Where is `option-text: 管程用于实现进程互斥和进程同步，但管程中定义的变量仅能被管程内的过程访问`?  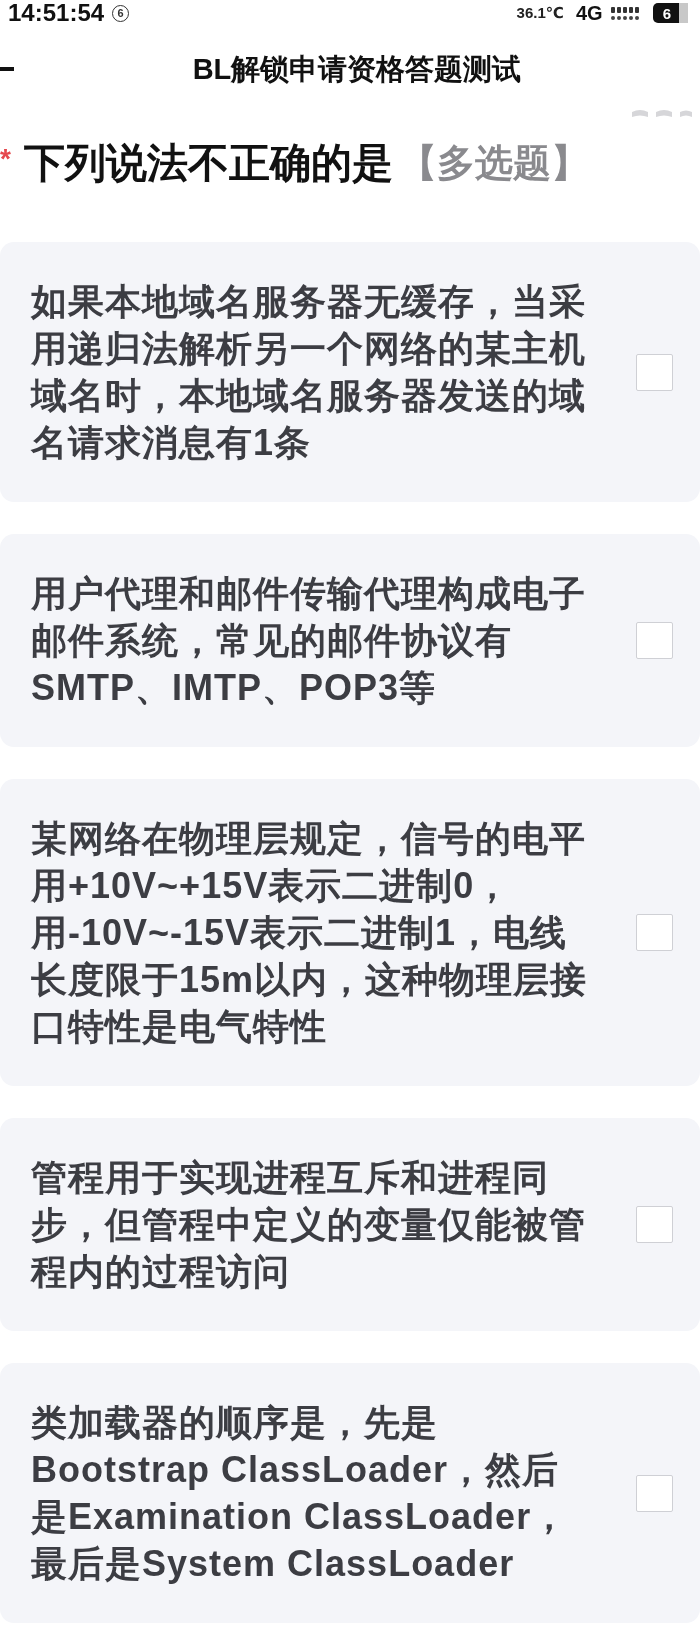 option-text: 管程用于实现进程互斥和进程同步，但管程中定义的变量仅能被管程内的过程访问 is located at coordinates (309, 1225).